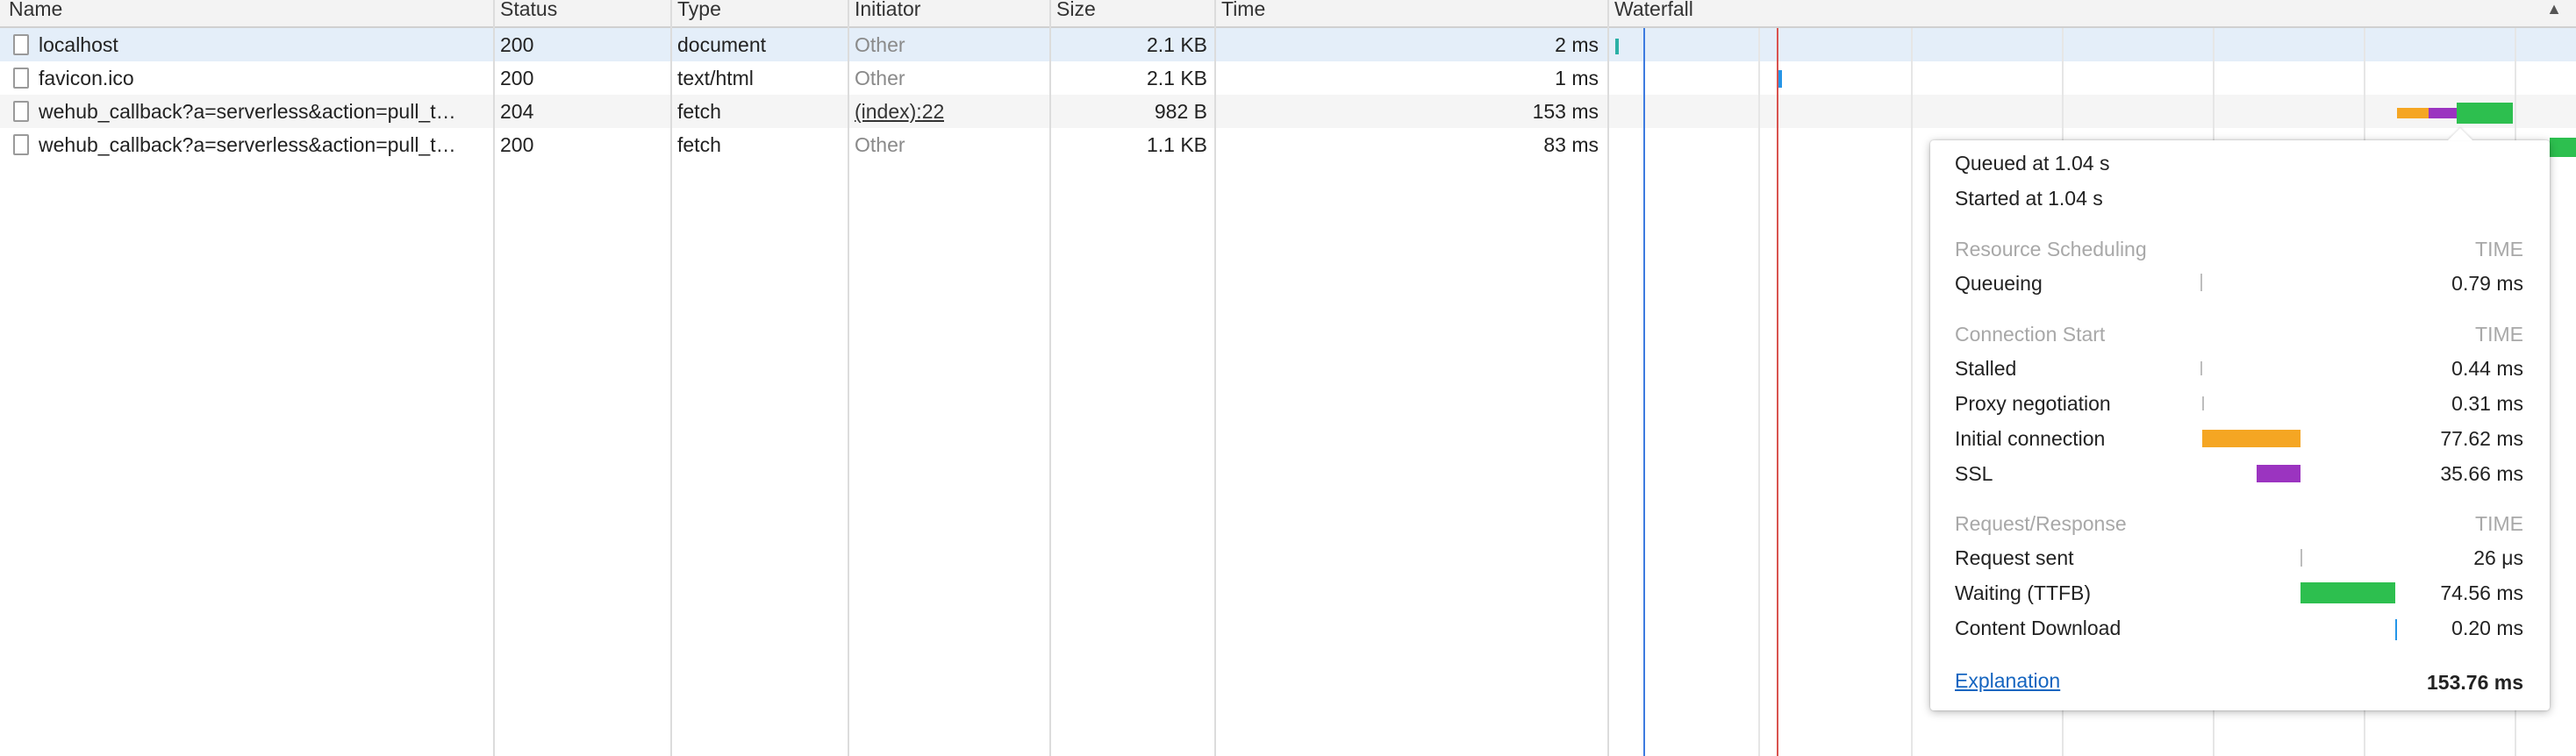 Image resolution: width=2576 pixels, height=756 pixels. What do you see at coordinates (2487, 403) in the screenshot?
I see `timing-value-proxy-negotiation: 0.31 ms` at bounding box center [2487, 403].